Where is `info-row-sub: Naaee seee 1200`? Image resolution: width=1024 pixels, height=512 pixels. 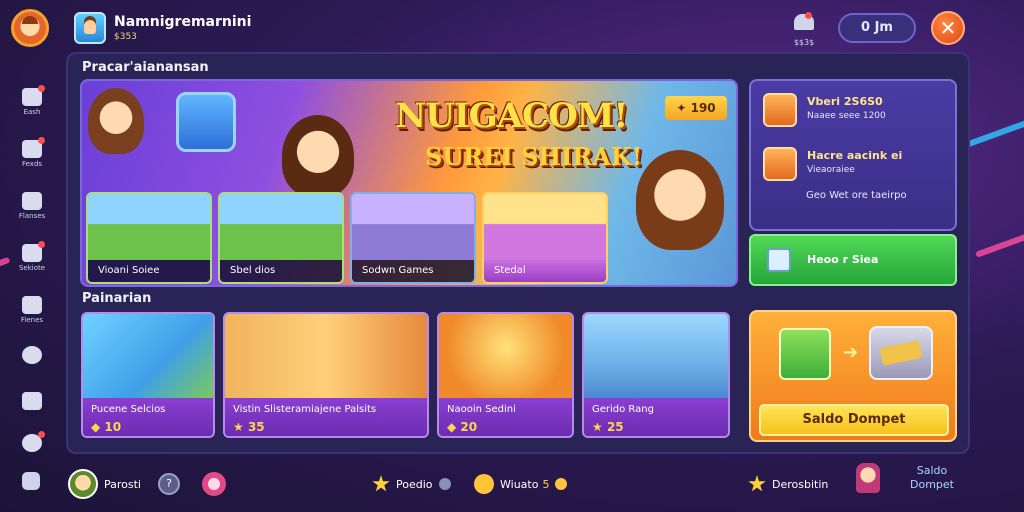
info-row-sub: Naaee seee 1200 is located at coordinates (846, 116).